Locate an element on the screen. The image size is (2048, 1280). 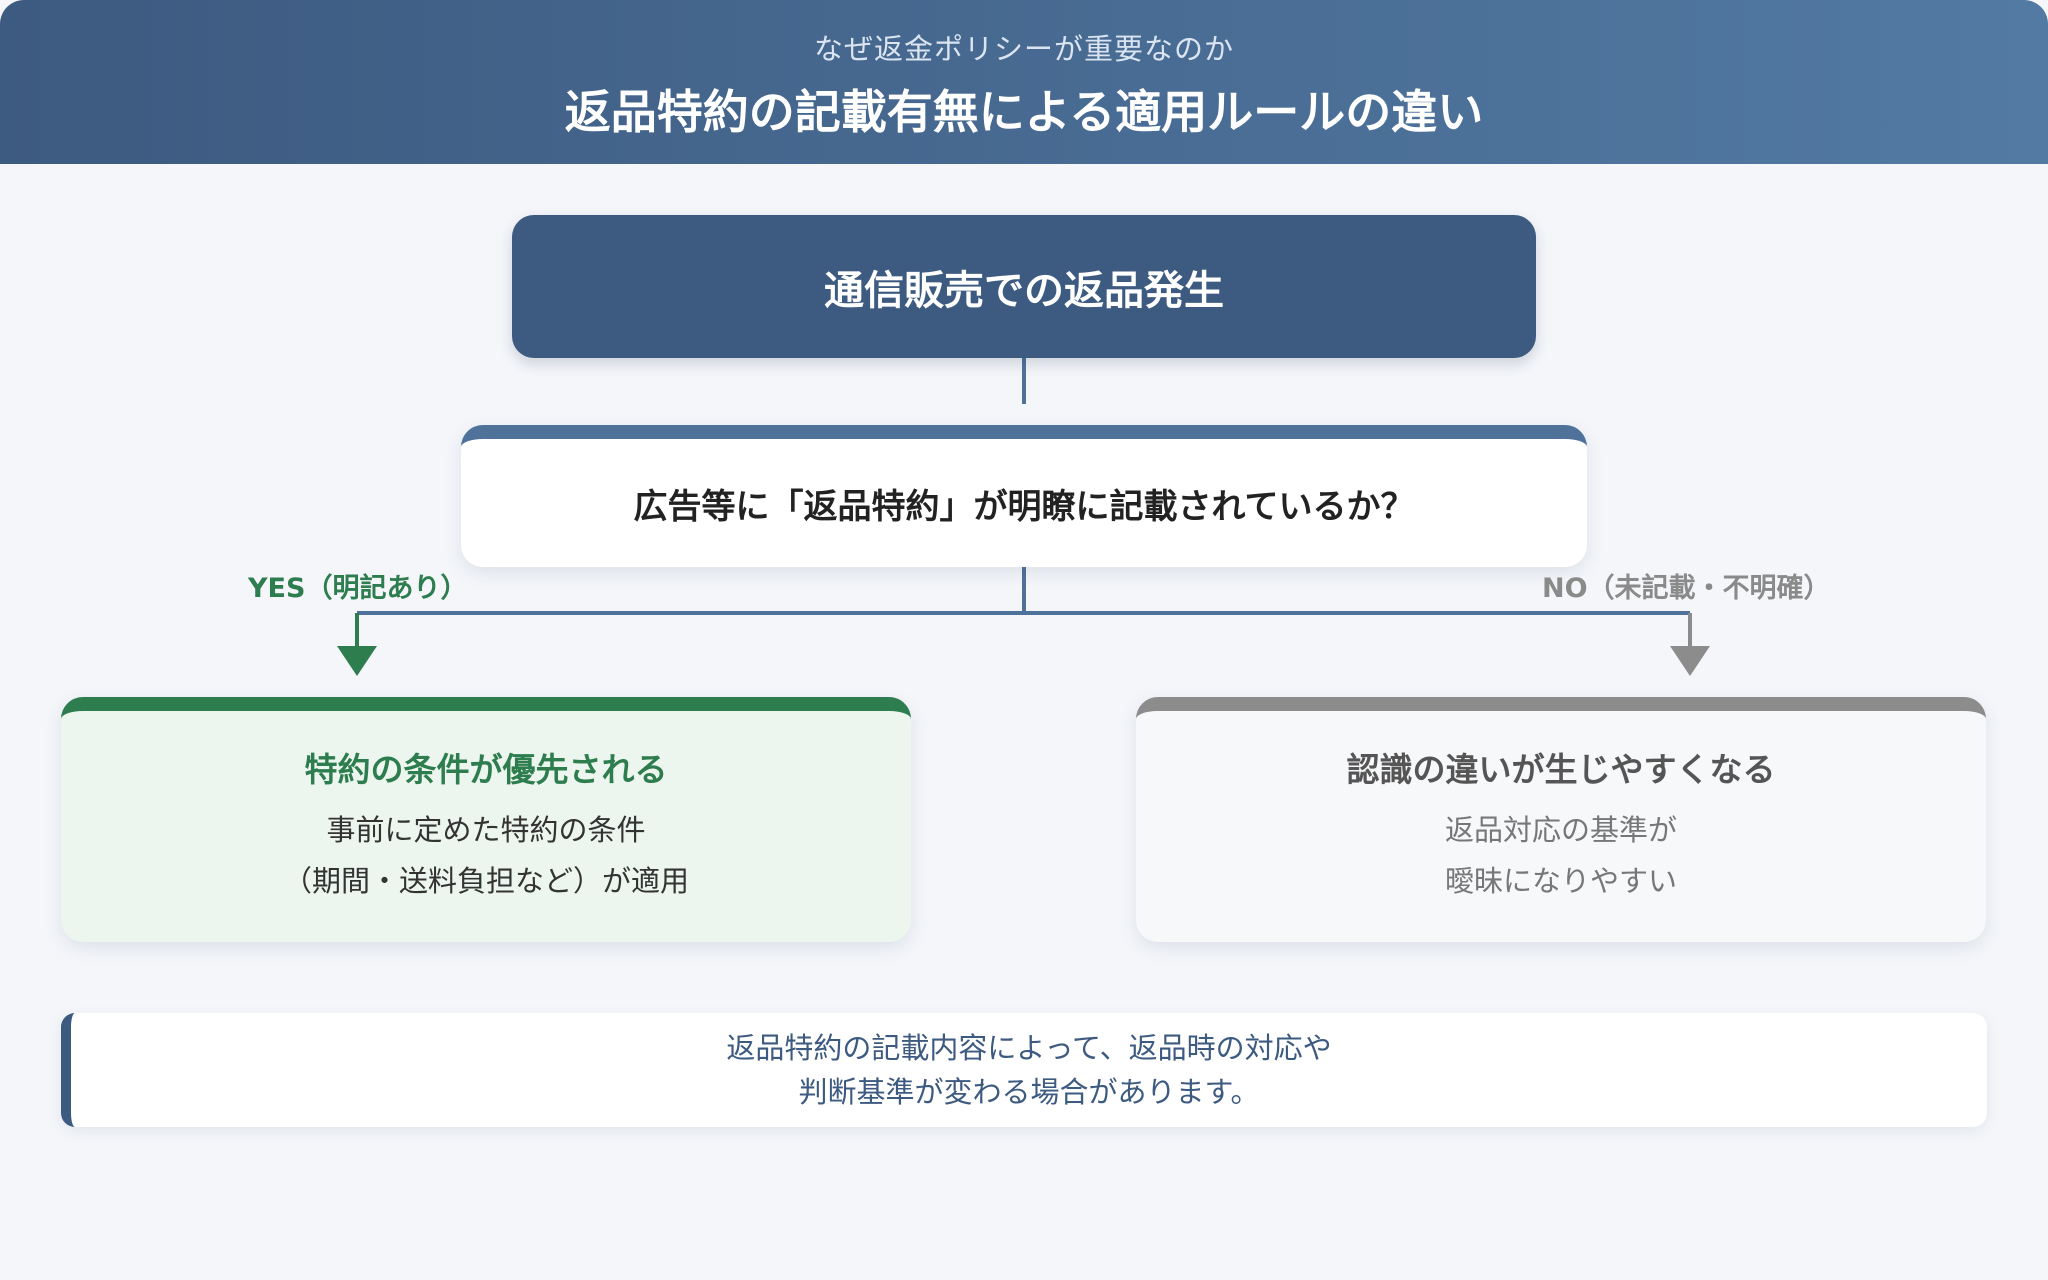
no-arrow-head is located at coordinates (1690, 661).